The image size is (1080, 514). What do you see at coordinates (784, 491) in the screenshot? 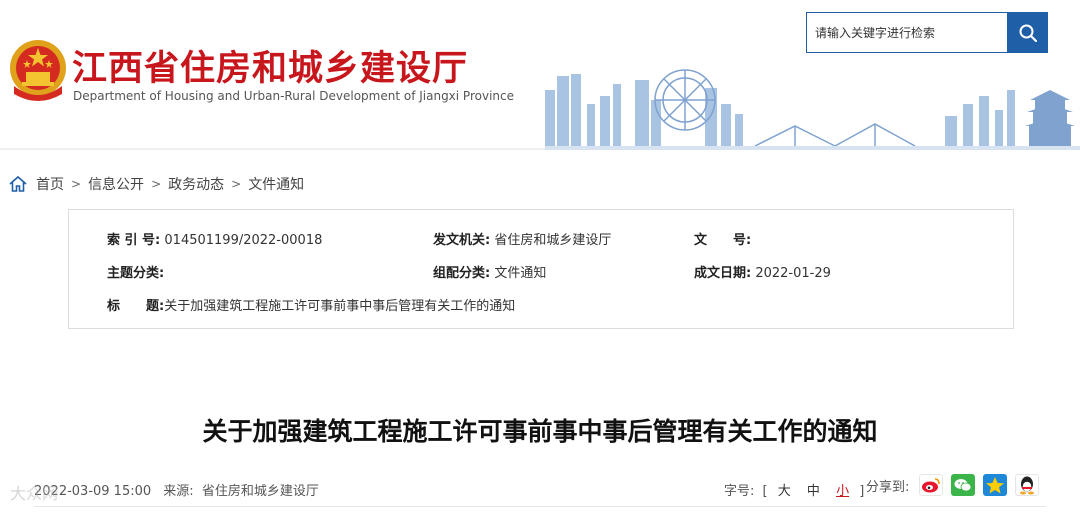
I see `font-size-large: 大` at bounding box center [784, 491].